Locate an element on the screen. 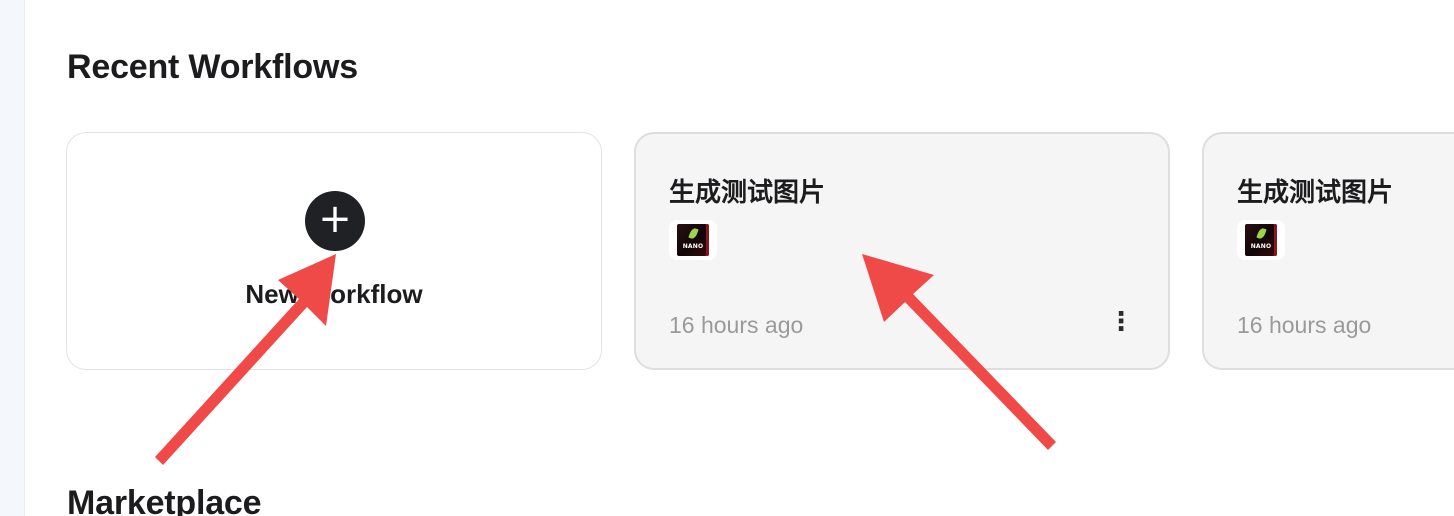  more-vertical-icon: ⋮ is located at coordinates (1121, 322).